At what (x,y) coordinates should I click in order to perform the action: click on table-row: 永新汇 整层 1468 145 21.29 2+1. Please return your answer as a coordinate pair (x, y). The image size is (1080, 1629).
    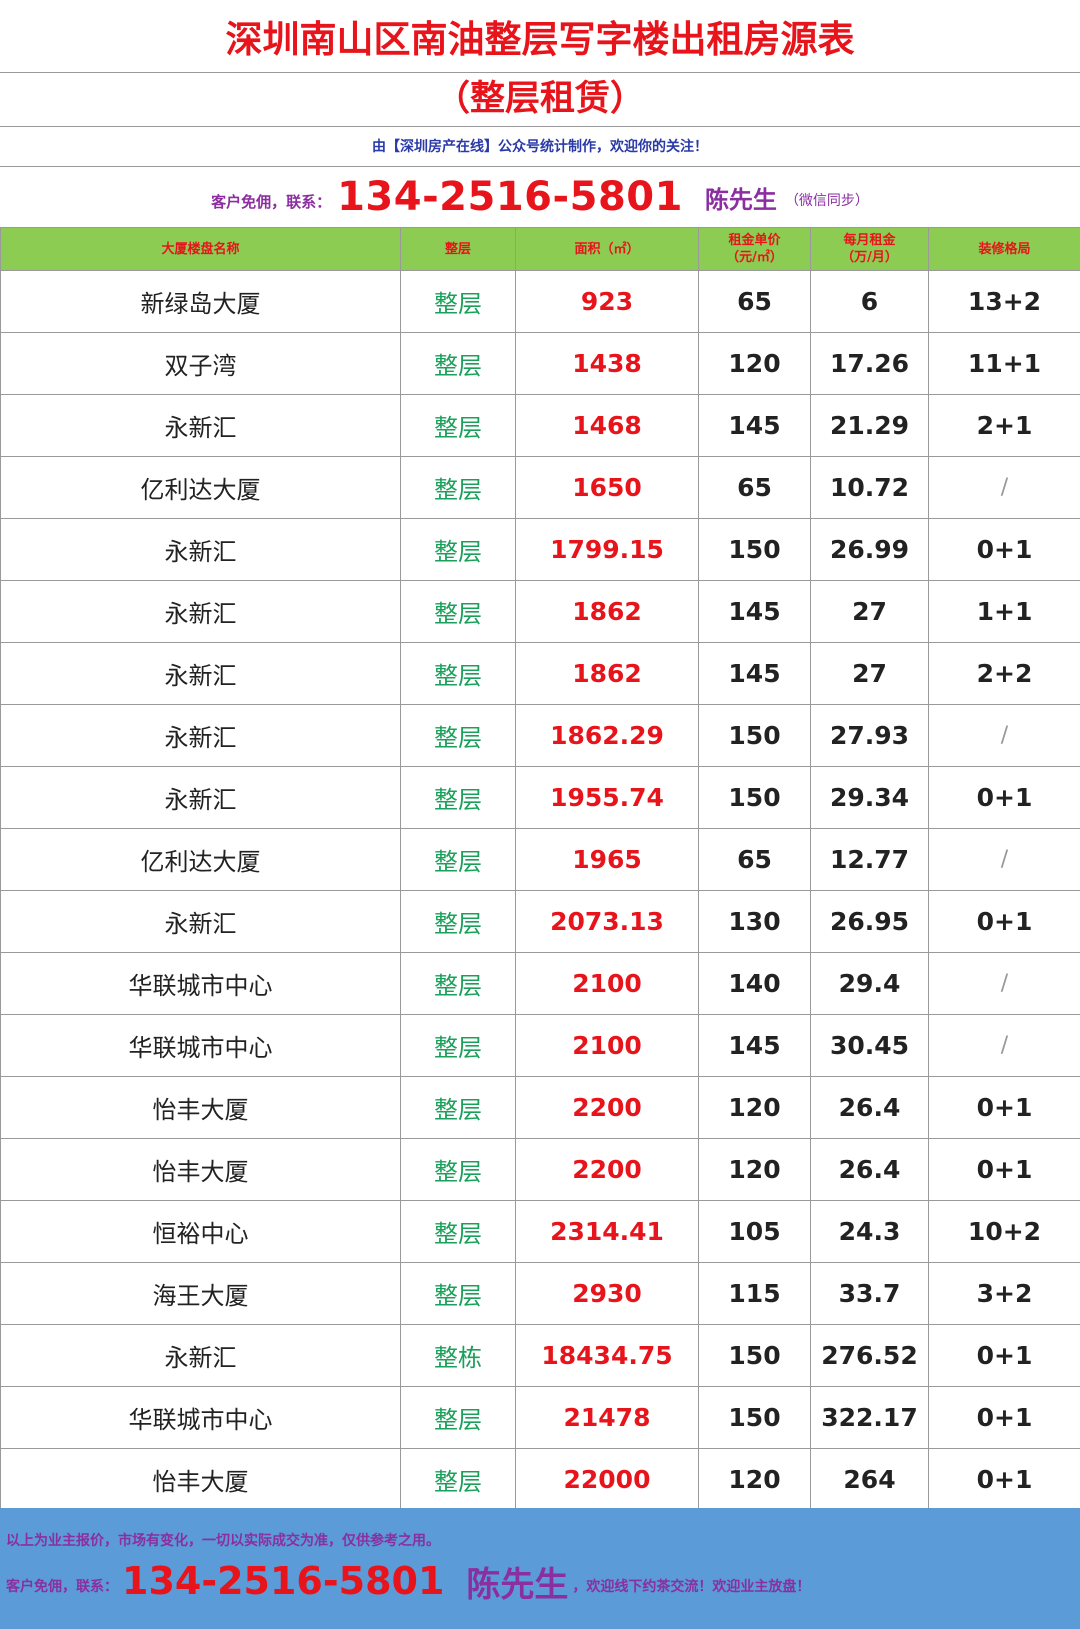
    Looking at the image, I should click on (540, 425).